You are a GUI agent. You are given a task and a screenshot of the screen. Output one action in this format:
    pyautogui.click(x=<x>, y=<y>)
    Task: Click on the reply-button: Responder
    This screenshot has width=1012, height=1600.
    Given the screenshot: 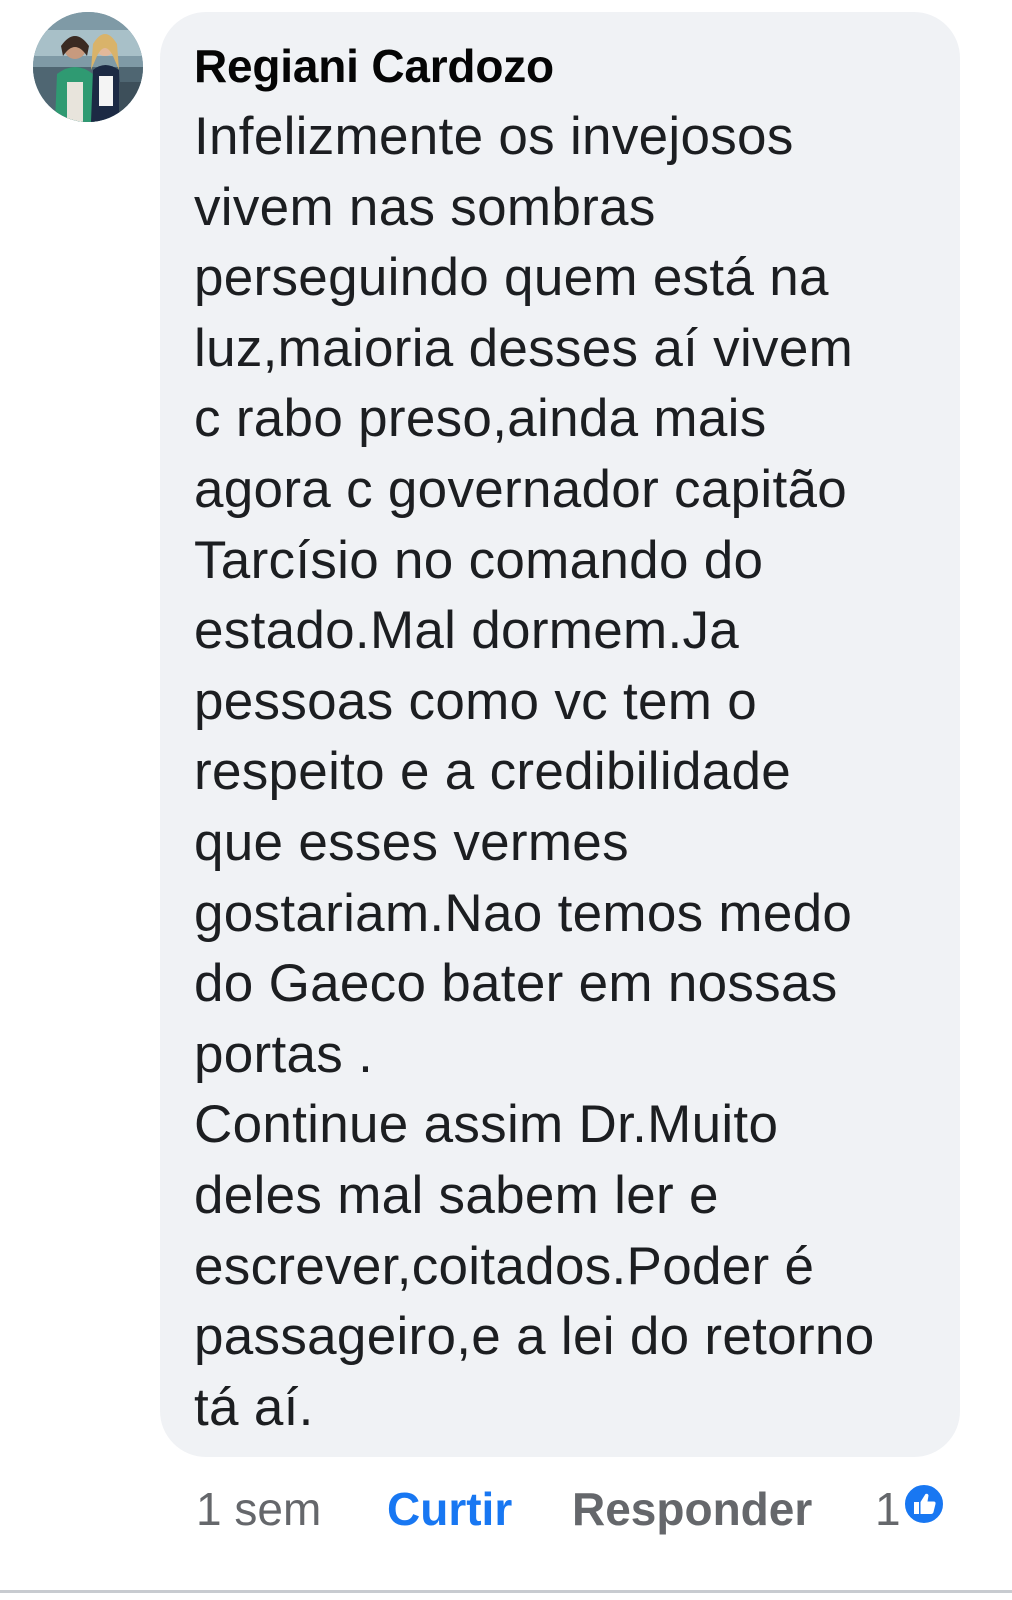 What is the action you would take?
    pyautogui.click(x=692, y=1509)
    